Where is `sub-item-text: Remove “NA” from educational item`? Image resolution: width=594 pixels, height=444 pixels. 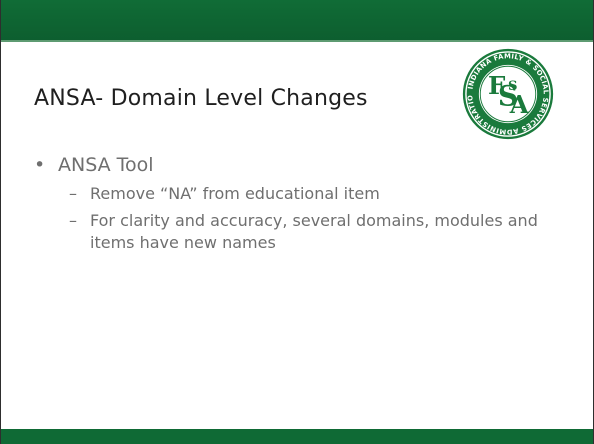 sub-item-text: Remove “NA” from educational item is located at coordinates (235, 193).